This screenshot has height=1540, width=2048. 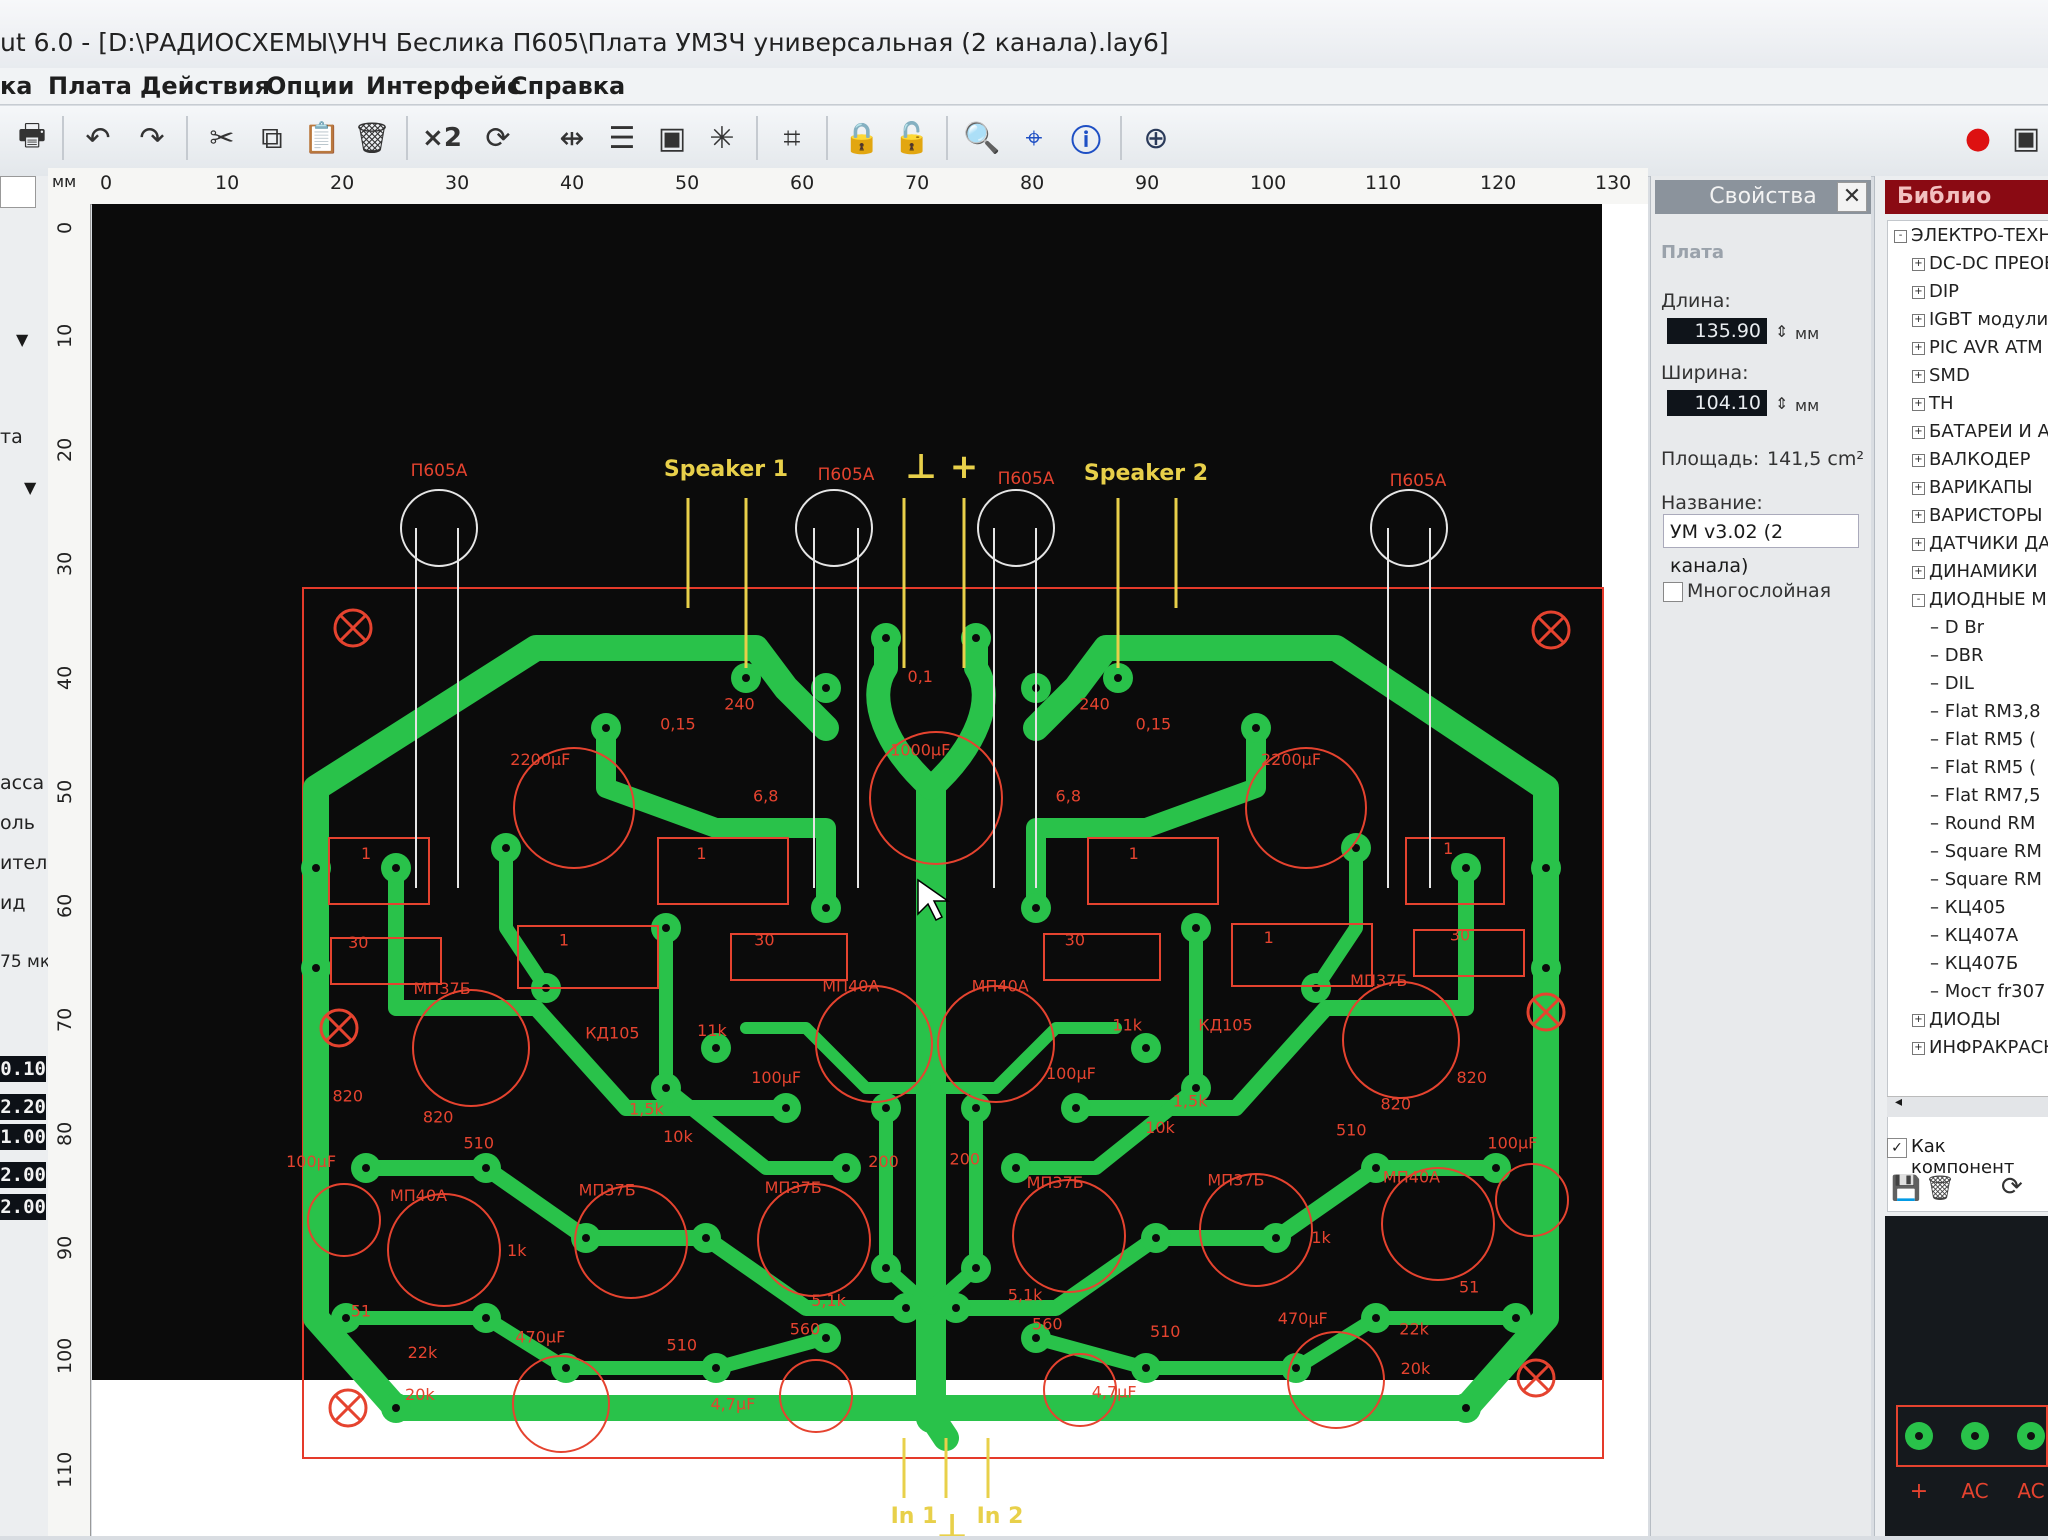 I want to click on library-tree-item: – Flat RM3,8, so click(x=1985, y=711).